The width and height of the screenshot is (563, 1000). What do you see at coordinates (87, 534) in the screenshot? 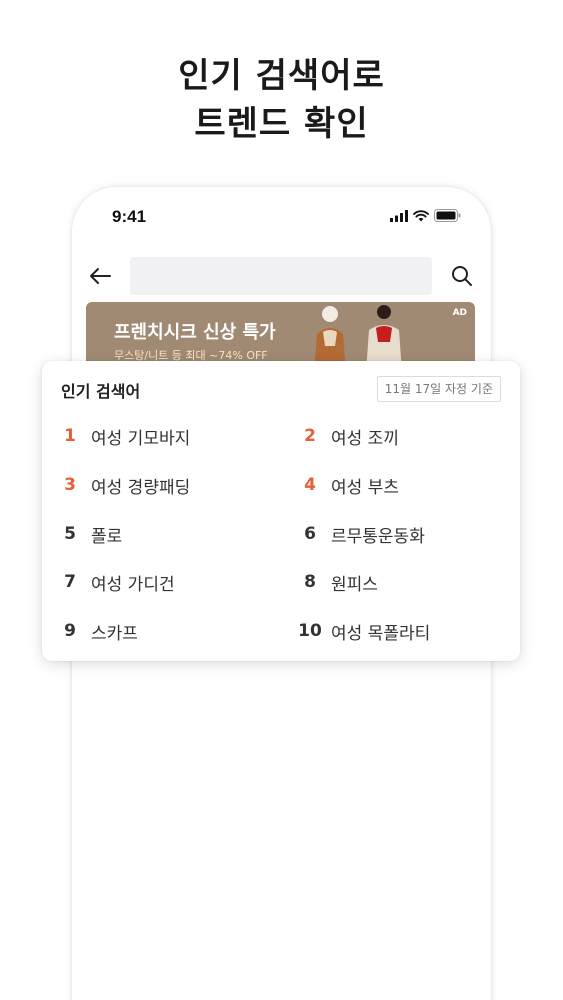
I see `list-item: 5 폴로` at bounding box center [87, 534].